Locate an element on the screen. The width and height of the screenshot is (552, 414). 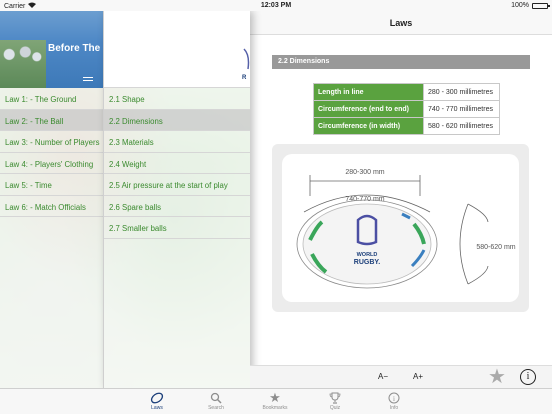
font-decrease-button: A− is located at coordinates (383, 376).